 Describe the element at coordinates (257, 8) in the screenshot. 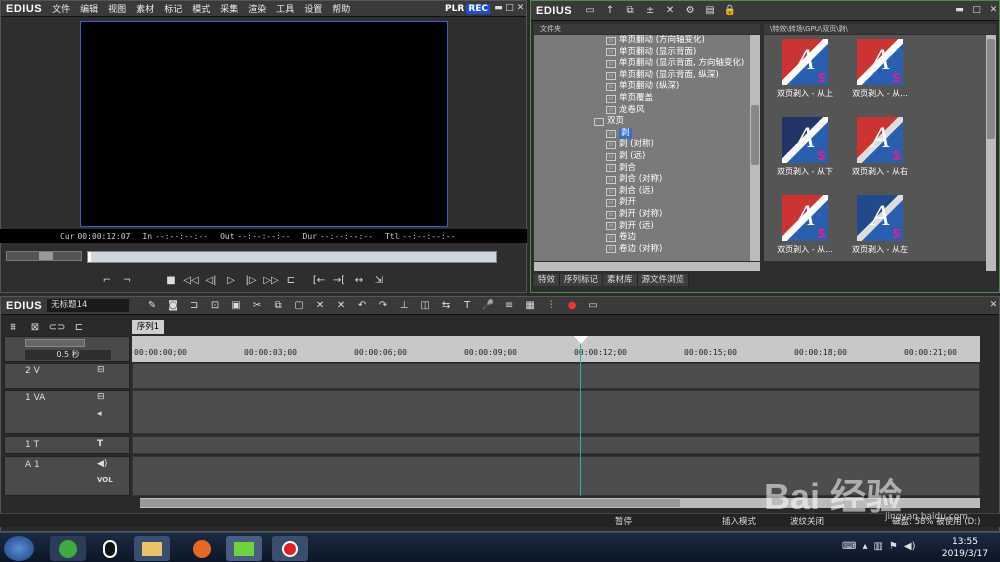

I see `menu-render: 渲染` at that location.